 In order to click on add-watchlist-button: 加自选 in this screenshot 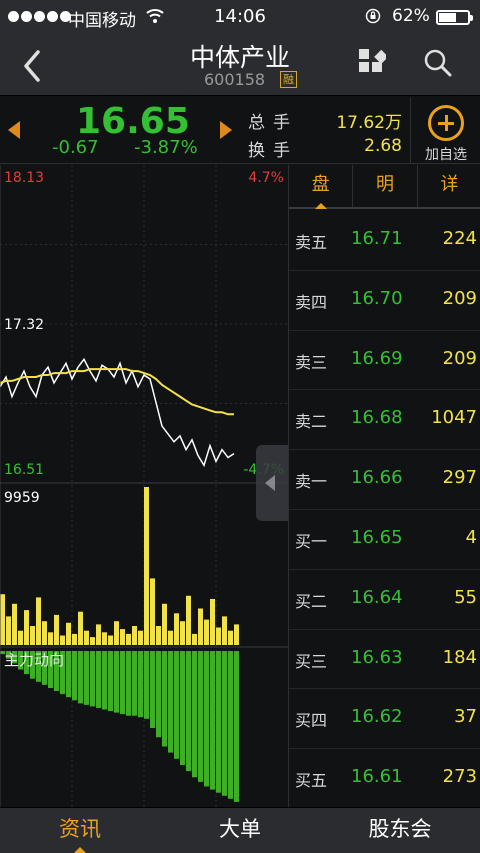, I will do `click(445, 130)`.